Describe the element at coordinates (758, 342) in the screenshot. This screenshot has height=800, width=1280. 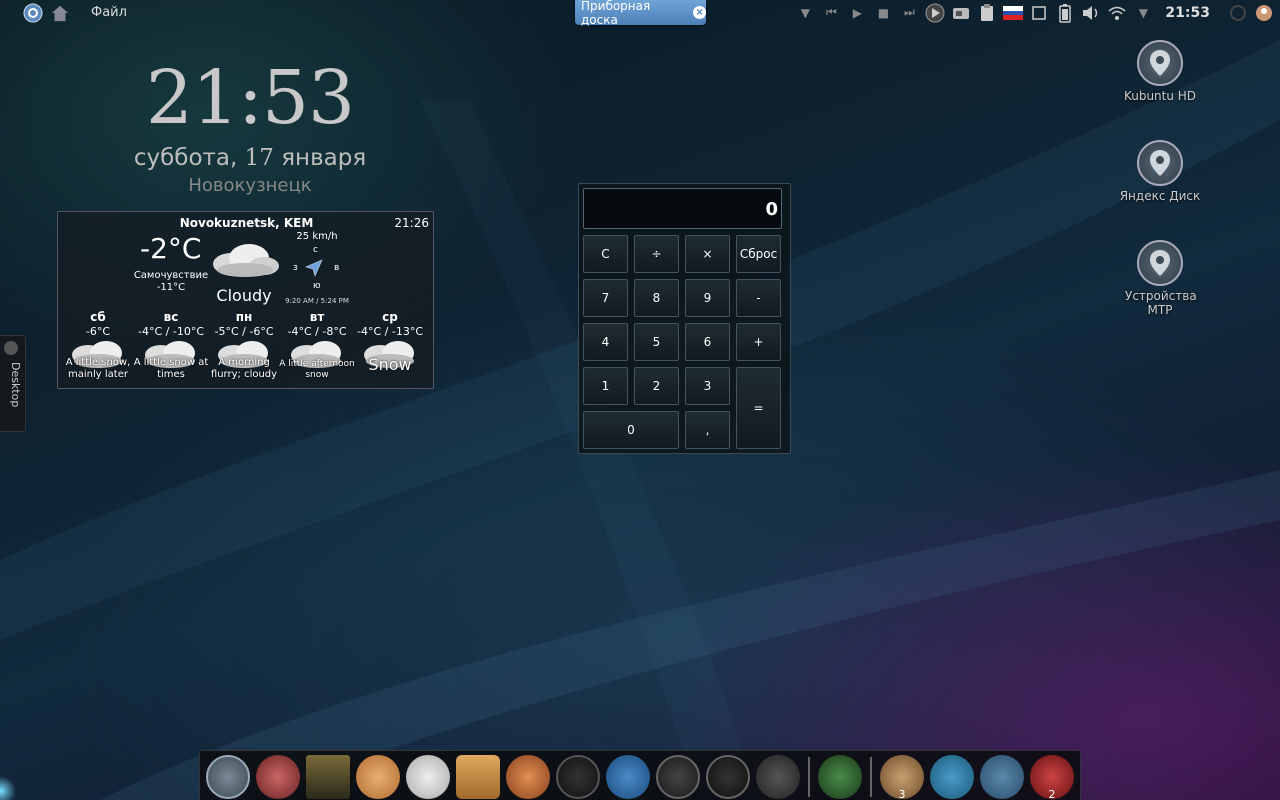
I see `plus-button: +` at that location.